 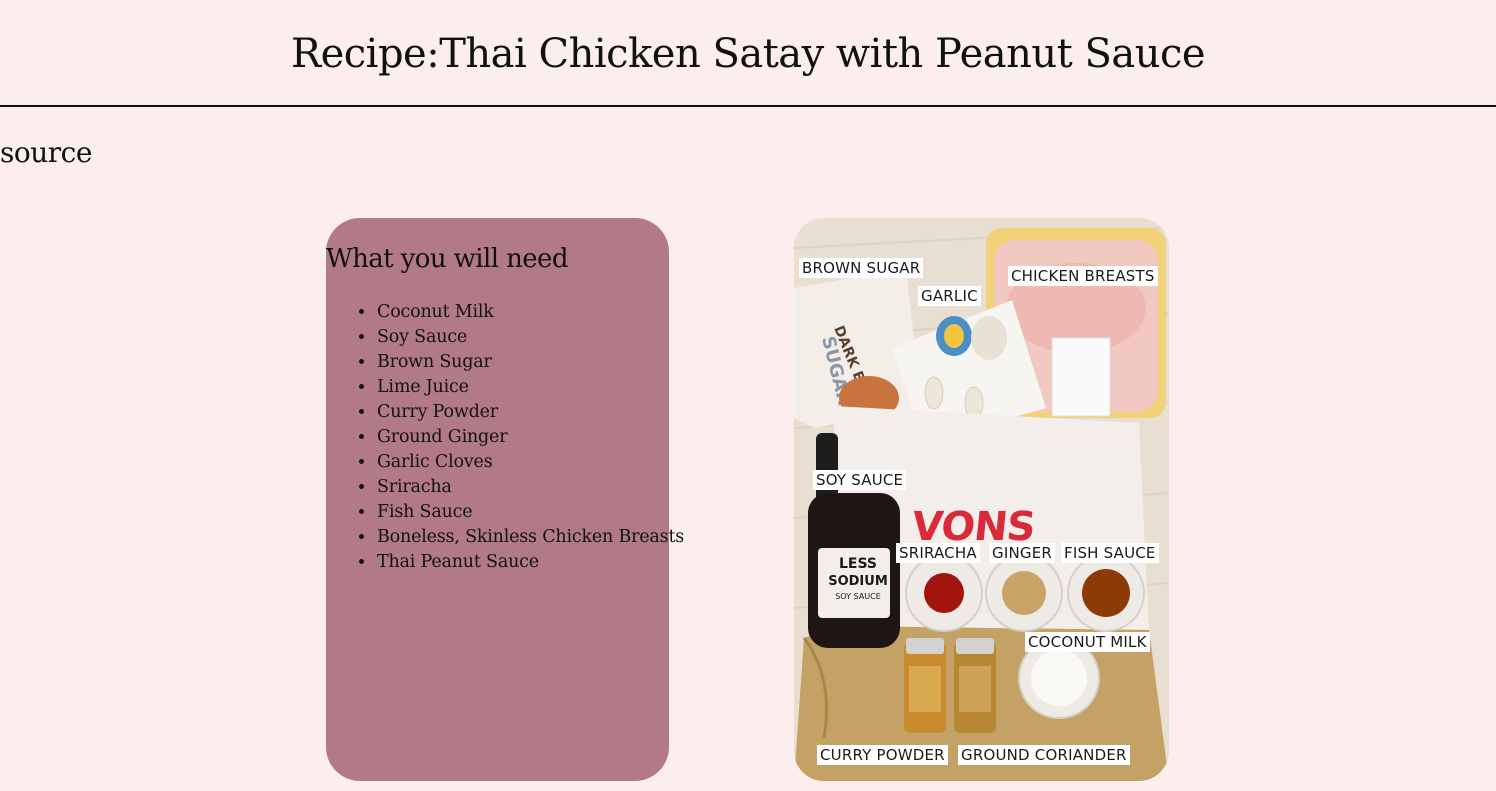 What do you see at coordinates (522, 312) in the screenshot?
I see `ingredient-item: Coconut Milk` at bounding box center [522, 312].